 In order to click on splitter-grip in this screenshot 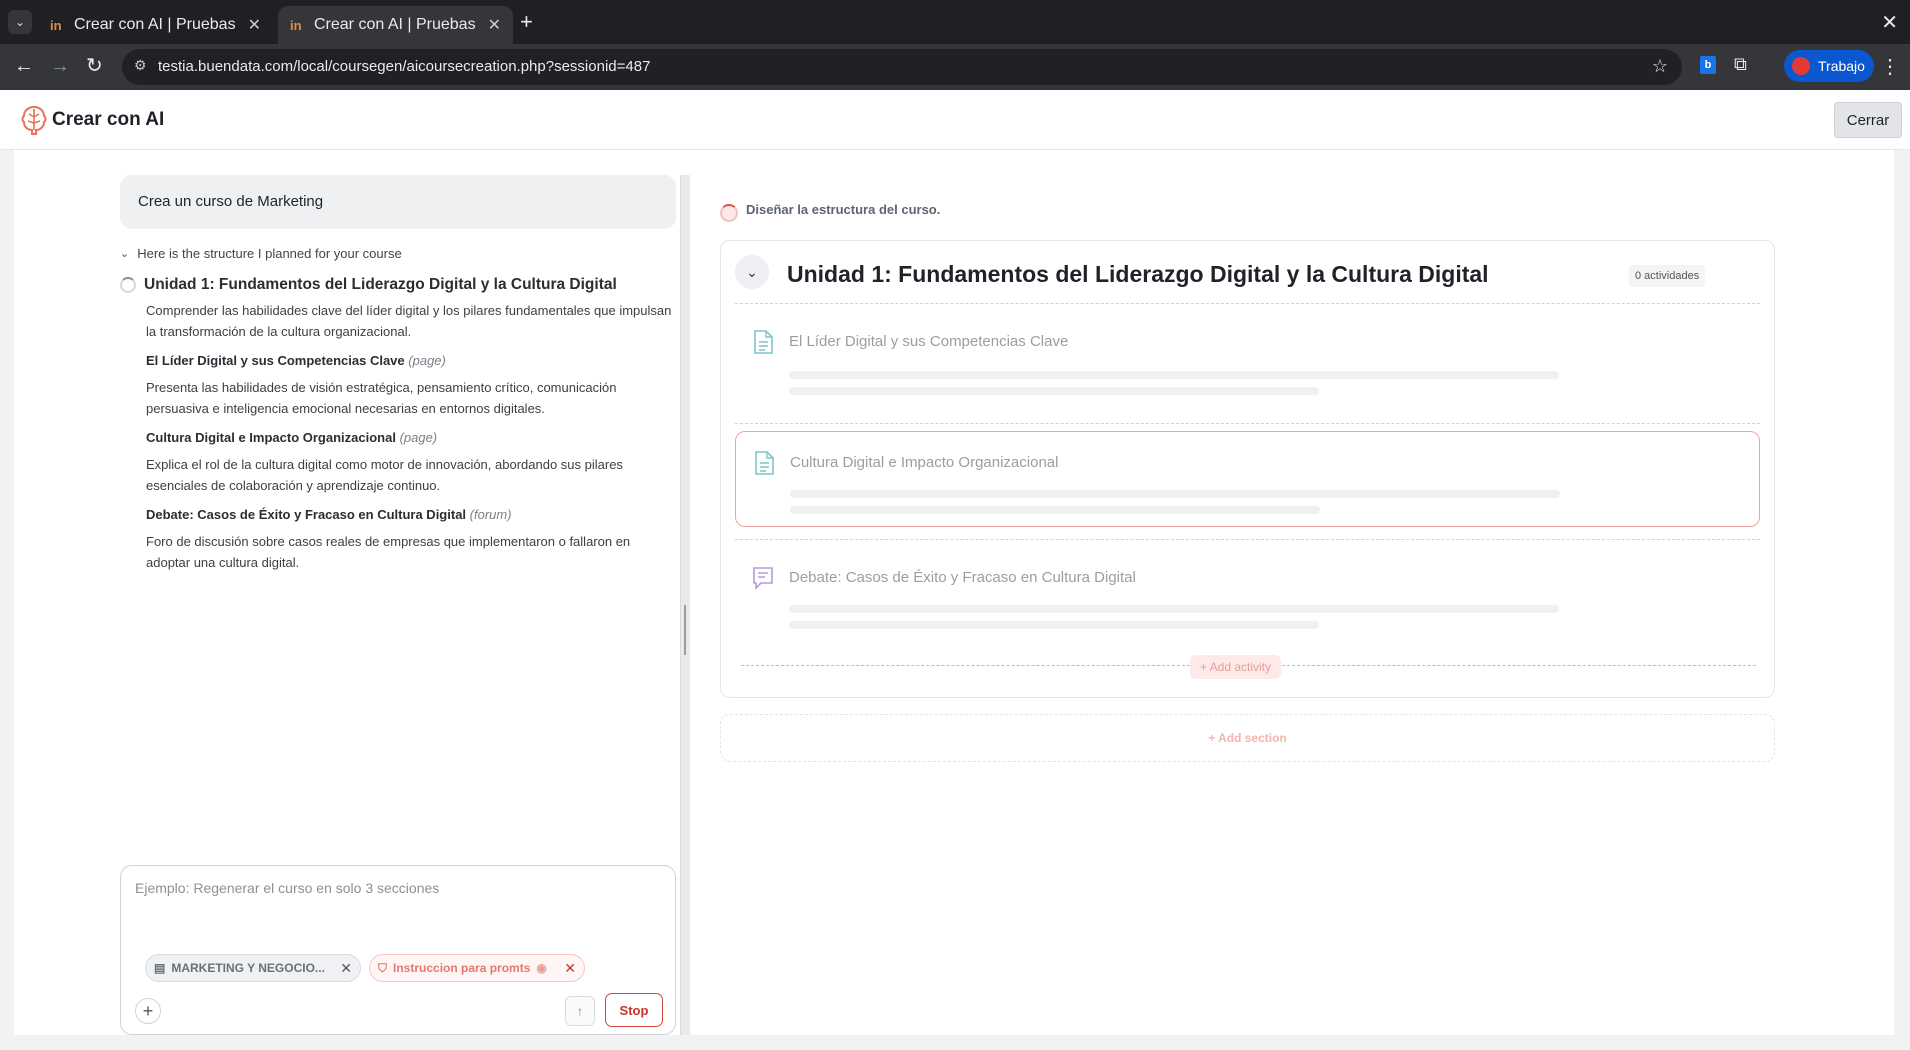, I will do `click(685, 630)`.